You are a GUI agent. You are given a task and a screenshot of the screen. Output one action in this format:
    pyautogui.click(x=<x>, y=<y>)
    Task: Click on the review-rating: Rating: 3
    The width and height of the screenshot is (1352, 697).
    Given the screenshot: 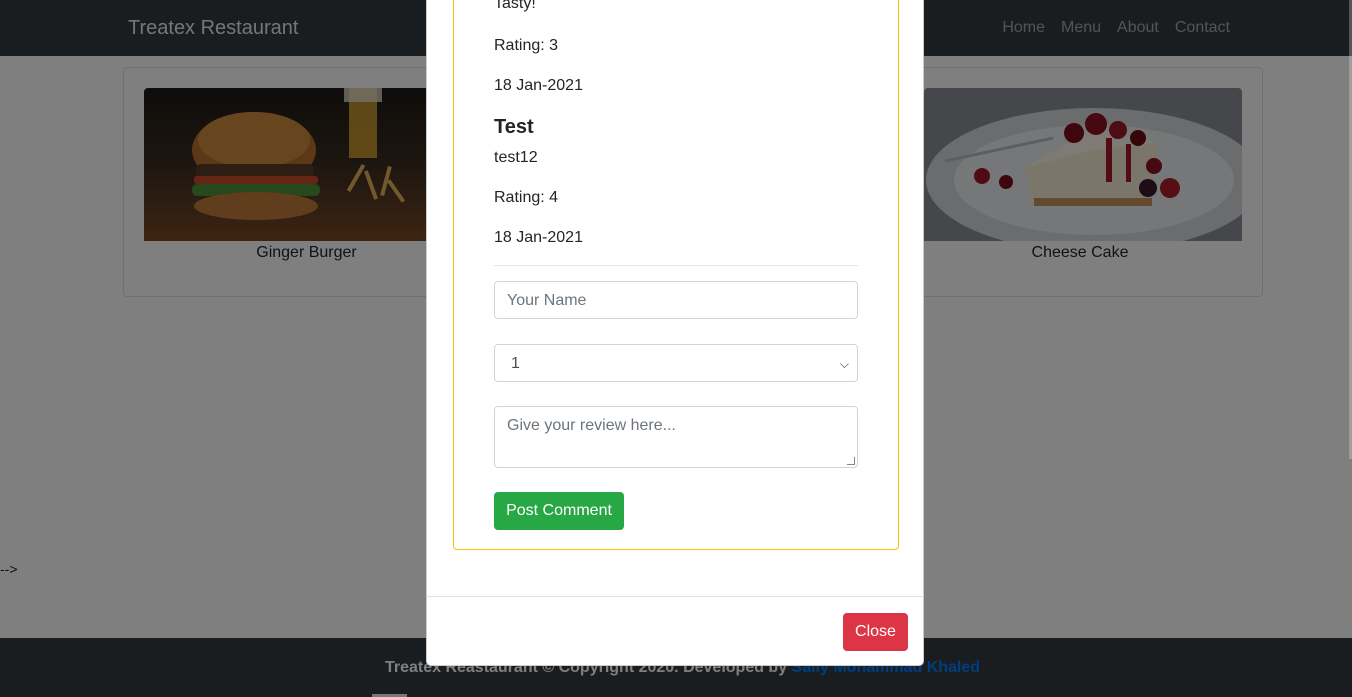 What is the action you would take?
    pyautogui.click(x=526, y=45)
    